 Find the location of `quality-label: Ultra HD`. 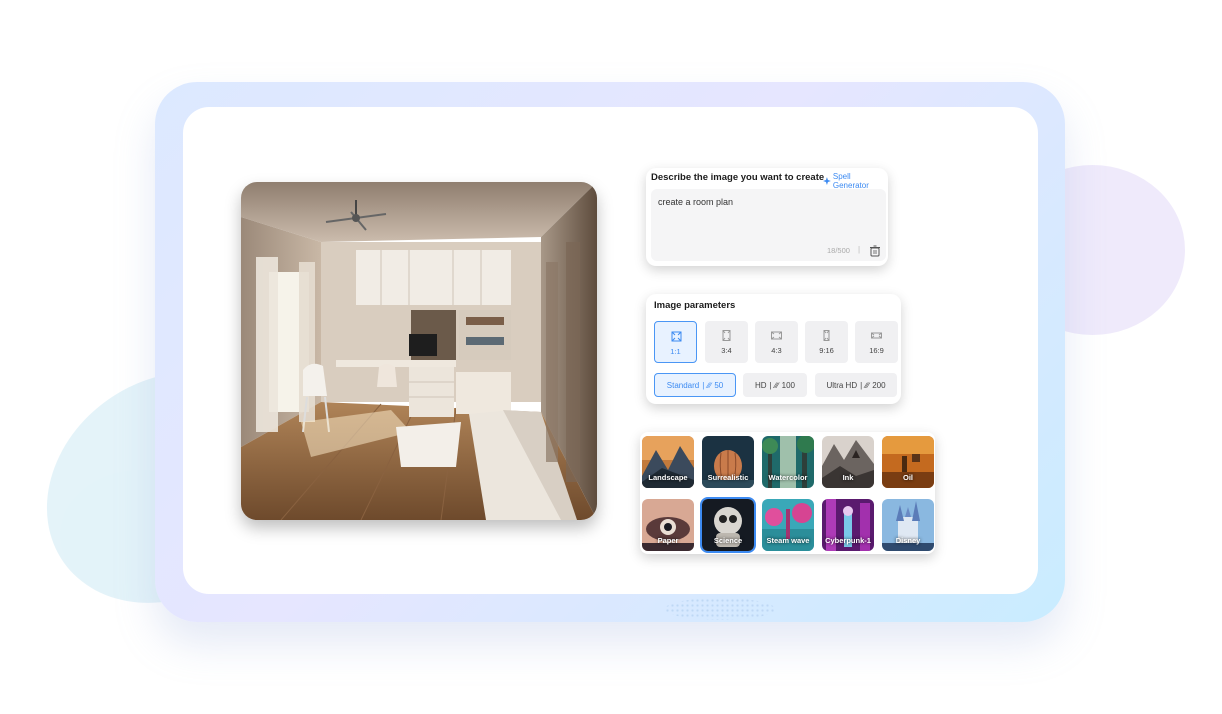

quality-label: Ultra HD is located at coordinates (842, 385).